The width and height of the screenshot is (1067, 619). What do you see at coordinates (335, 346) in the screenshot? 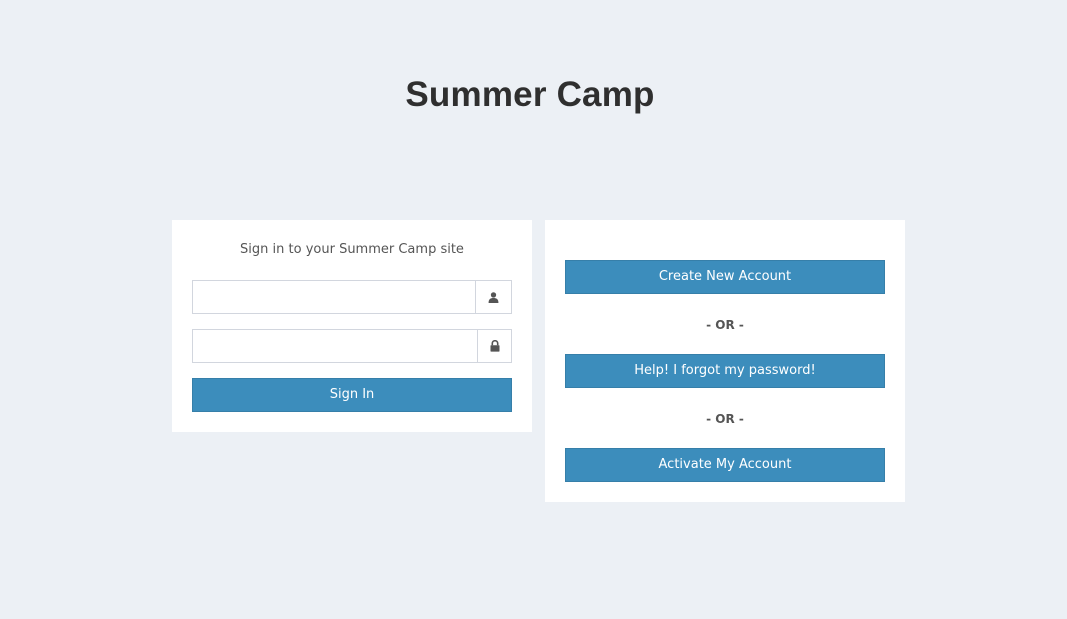
I see `password-input` at bounding box center [335, 346].